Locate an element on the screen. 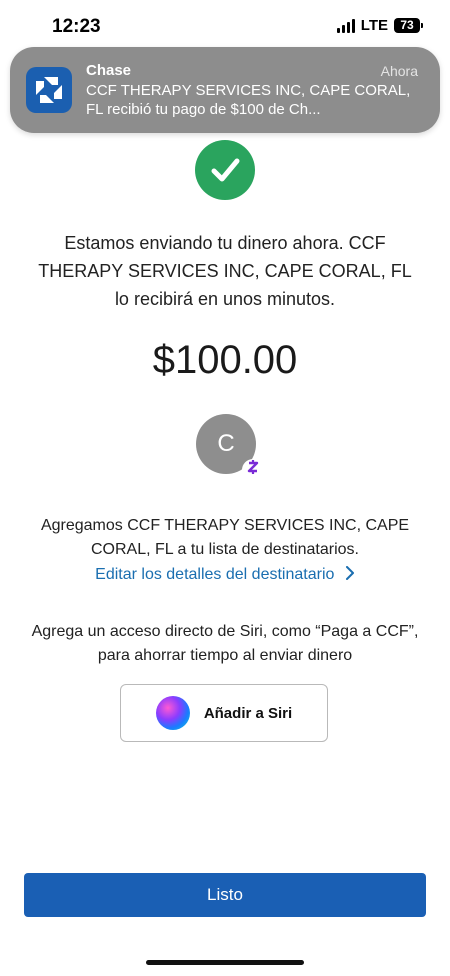 The width and height of the screenshot is (450, 976). chevron-right-icon is located at coordinates (349, 573).